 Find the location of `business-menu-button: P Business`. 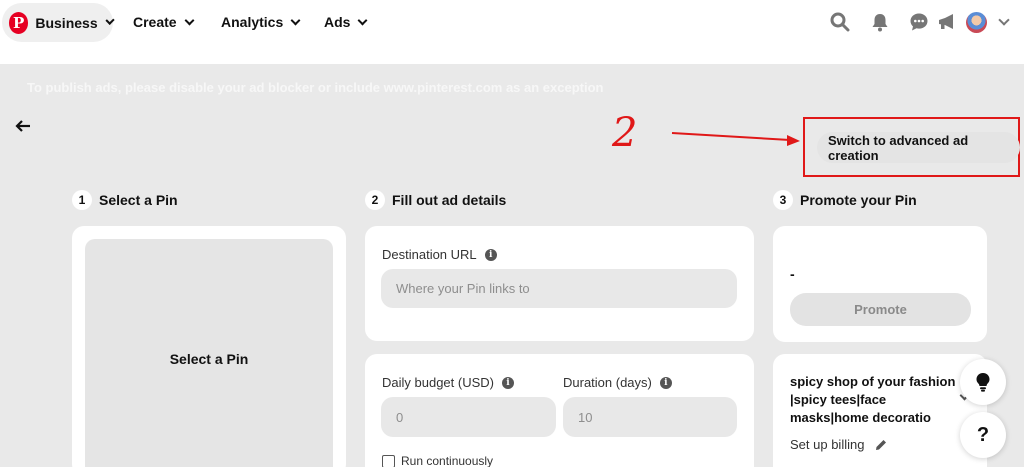

business-menu-button: P Business is located at coordinates (58, 22).